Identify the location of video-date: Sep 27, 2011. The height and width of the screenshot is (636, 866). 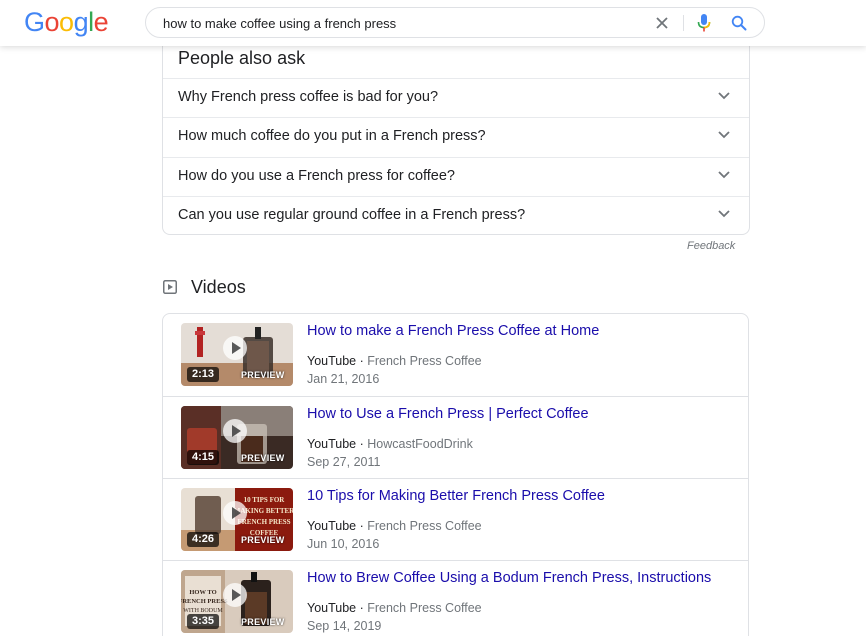
(344, 462).